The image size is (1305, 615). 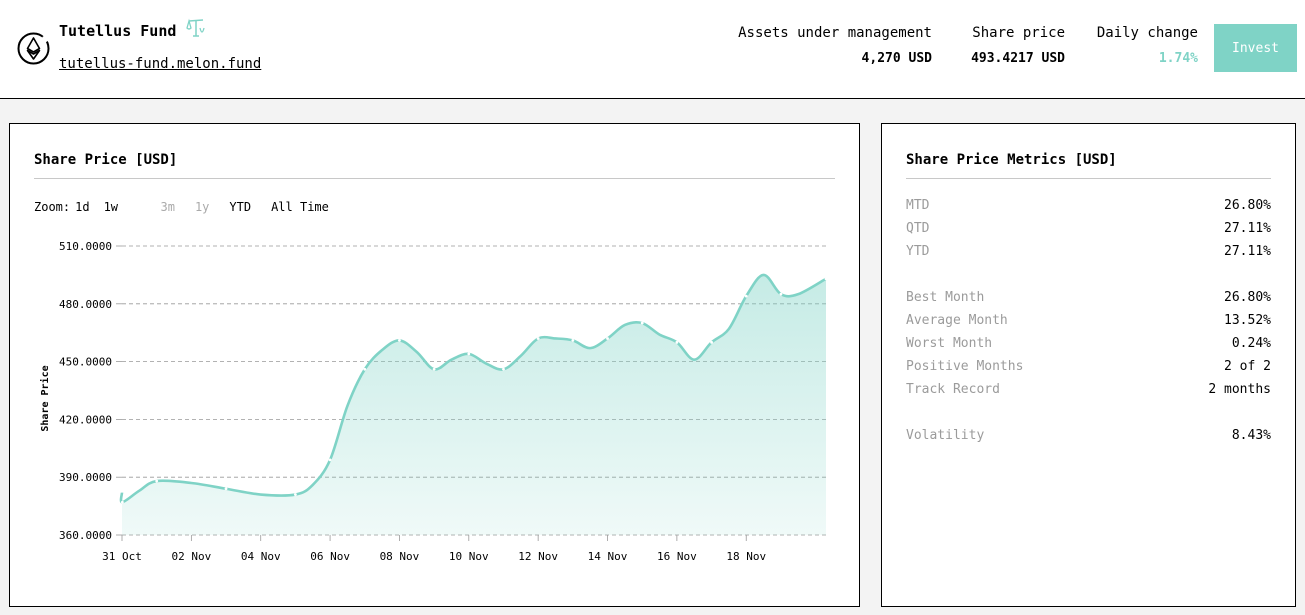 What do you see at coordinates (945, 435) in the screenshot?
I see `metric-label: Volatility` at bounding box center [945, 435].